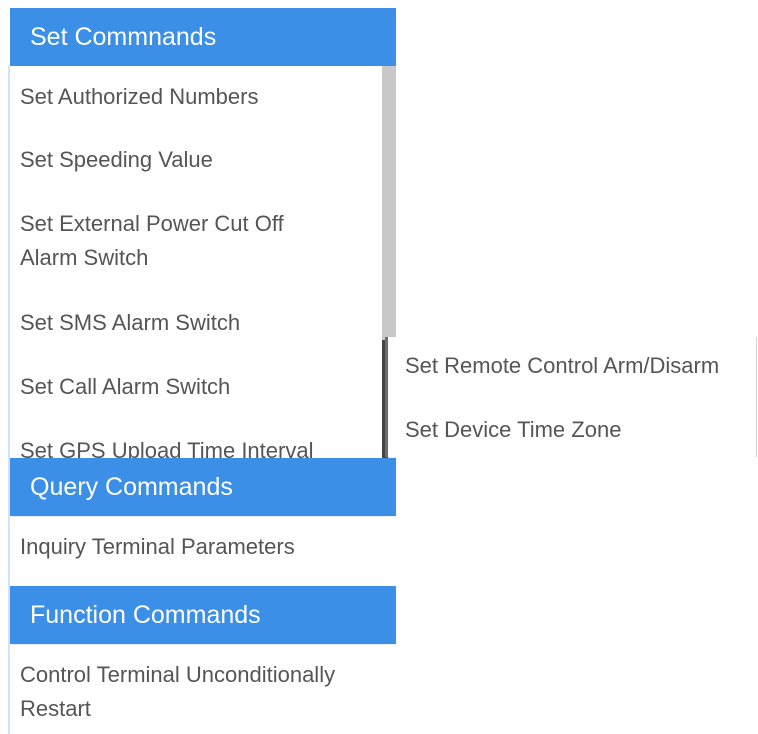 This screenshot has width=758, height=734. Describe the element at coordinates (123, 36) in the screenshot. I see `set-commands-title: Set Commnands` at that location.